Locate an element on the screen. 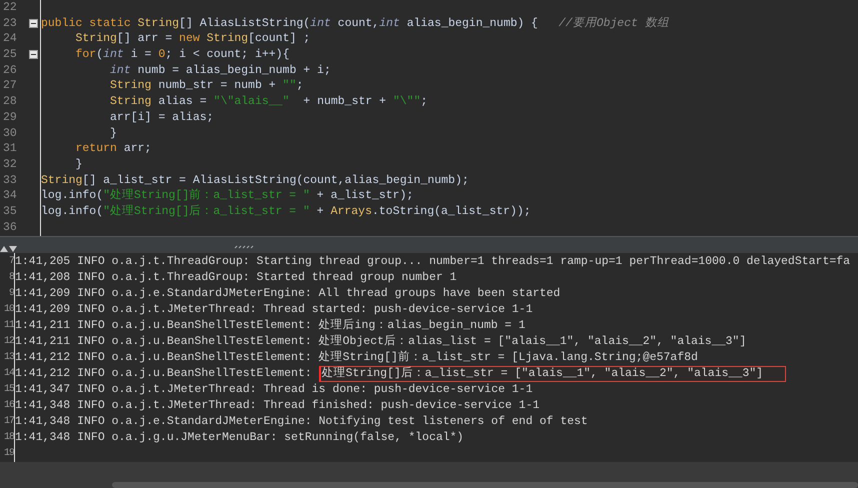 The image size is (858, 488). line-number: 33 is located at coordinates (10, 180).